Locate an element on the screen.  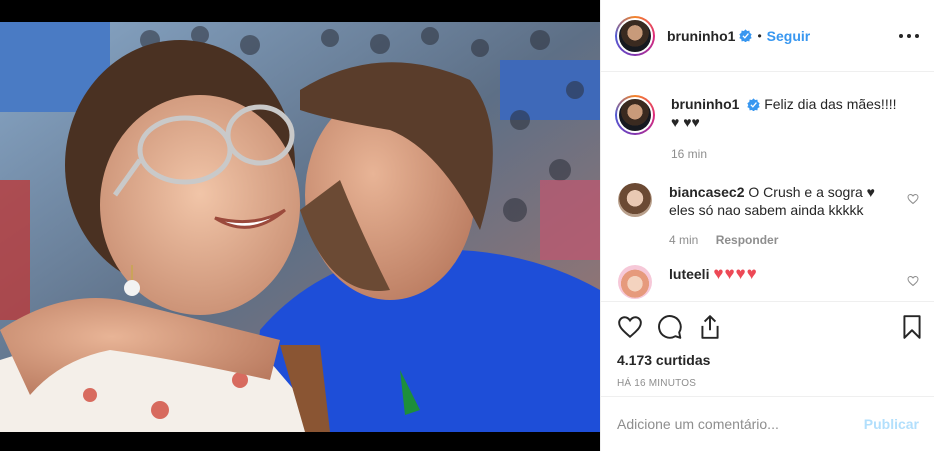
caption-avatar is located at coordinates (635, 115).